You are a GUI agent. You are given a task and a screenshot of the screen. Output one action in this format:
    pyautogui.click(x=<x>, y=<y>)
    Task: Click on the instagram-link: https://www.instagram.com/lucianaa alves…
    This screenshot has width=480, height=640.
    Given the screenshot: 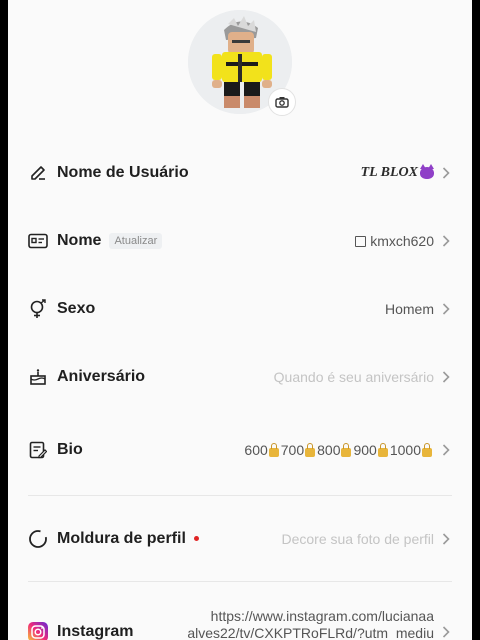 What is the action you would take?
    pyautogui.click(x=298, y=624)
    